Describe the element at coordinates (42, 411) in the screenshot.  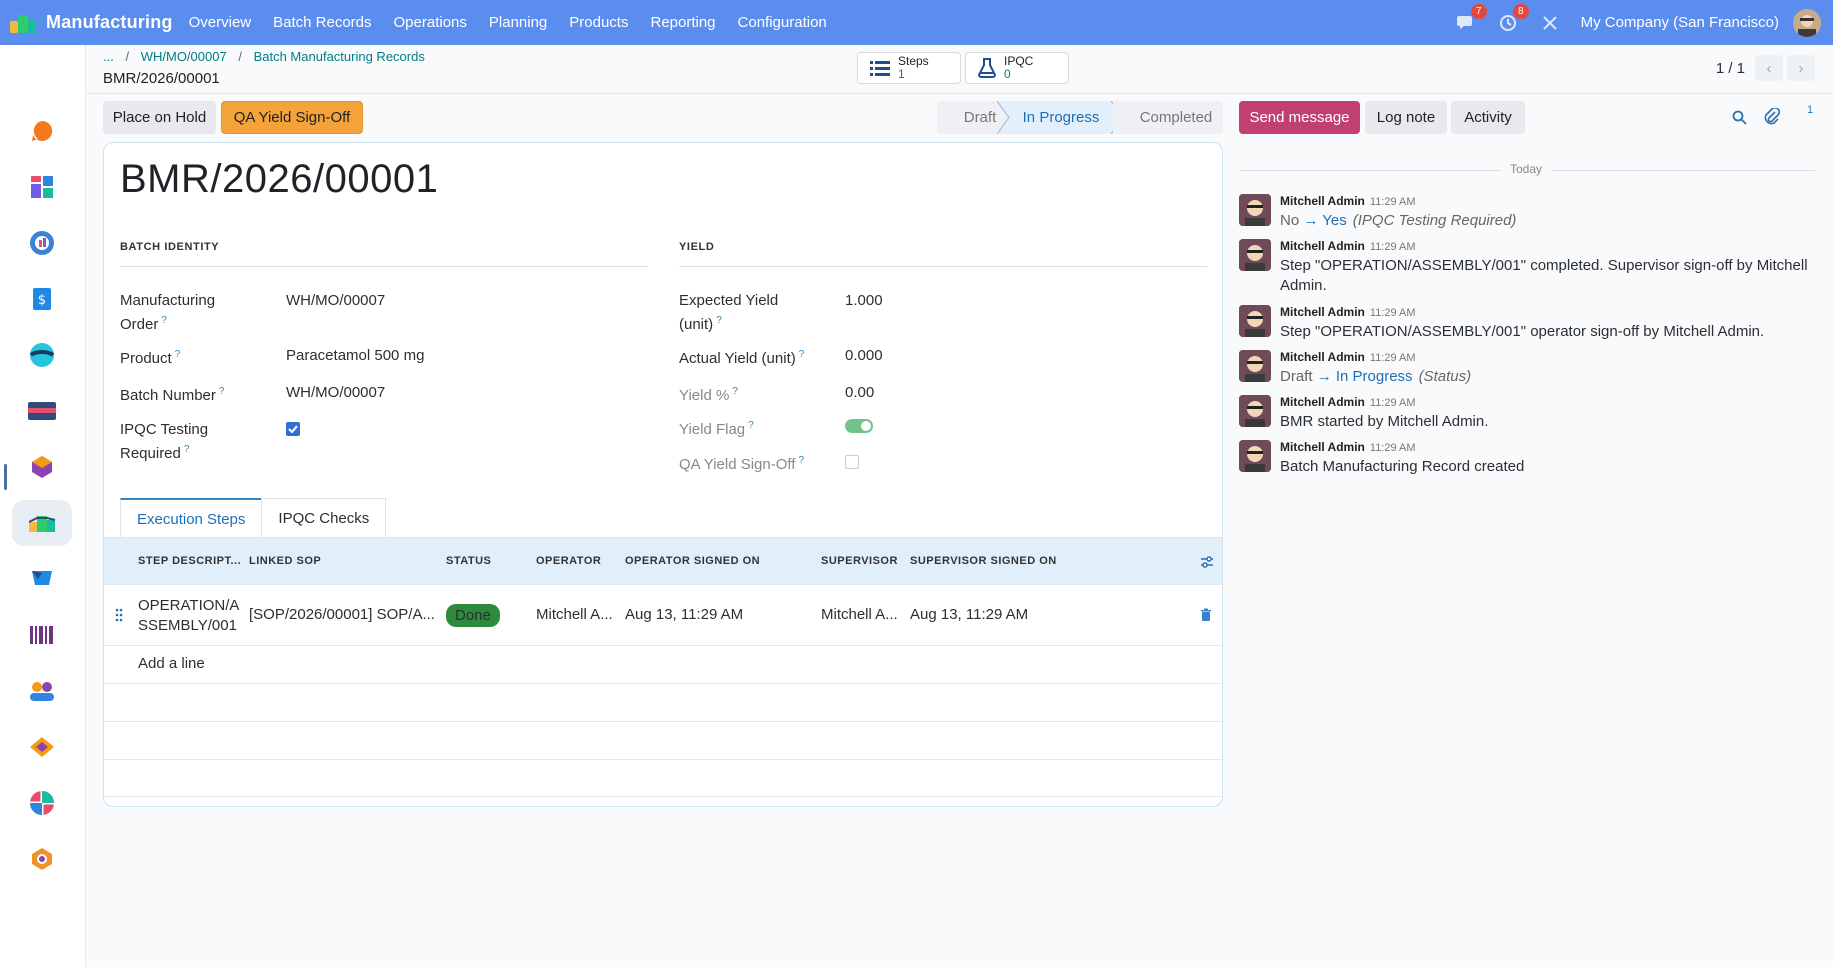
I see `accounting-app-icon` at that location.